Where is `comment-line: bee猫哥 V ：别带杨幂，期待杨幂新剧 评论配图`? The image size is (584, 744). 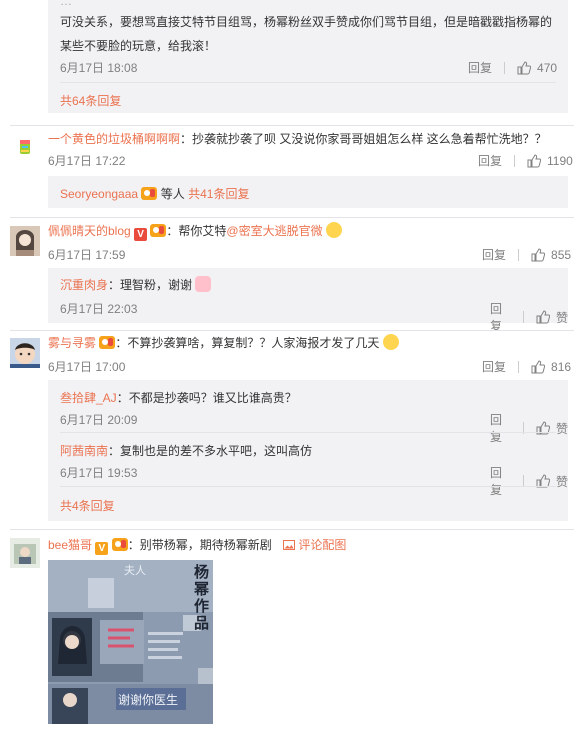 comment-line: bee猫哥 V ：别带杨幂，期待杨幂新剧 评论配图 is located at coordinates (197, 545).